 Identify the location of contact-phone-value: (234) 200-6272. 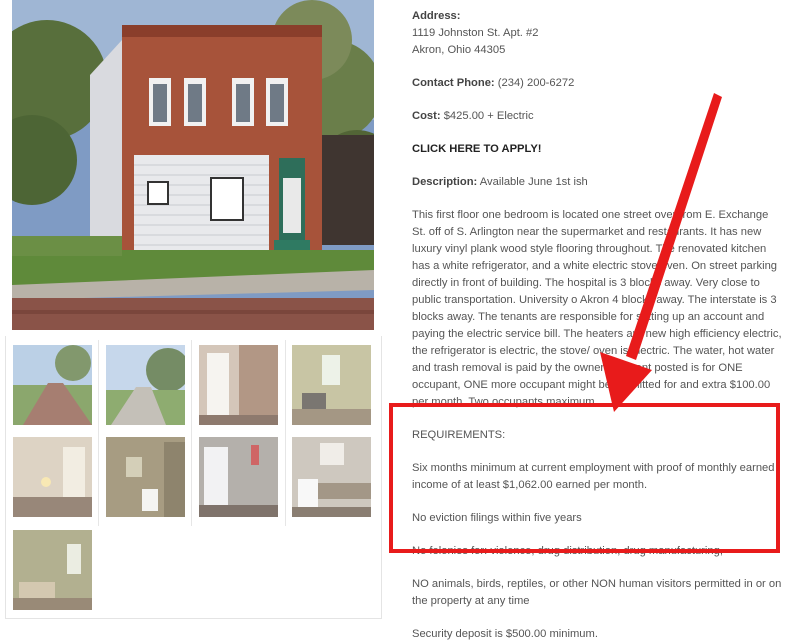
(534, 83).